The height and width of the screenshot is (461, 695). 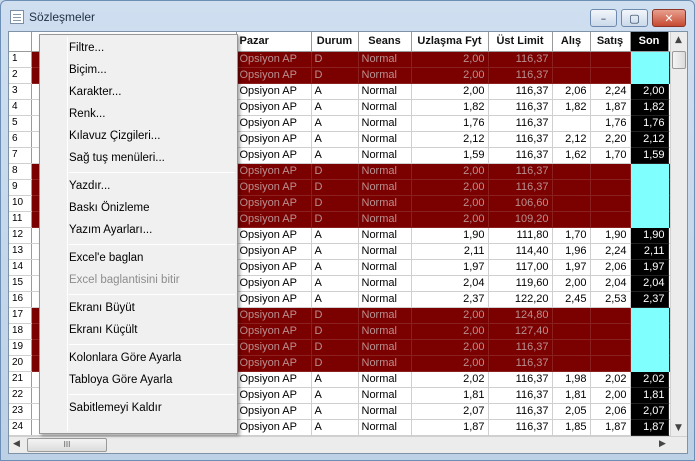 What do you see at coordinates (450, 139) in the screenshot?
I see `cell-uzlasma: 2,12` at bounding box center [450, 139].